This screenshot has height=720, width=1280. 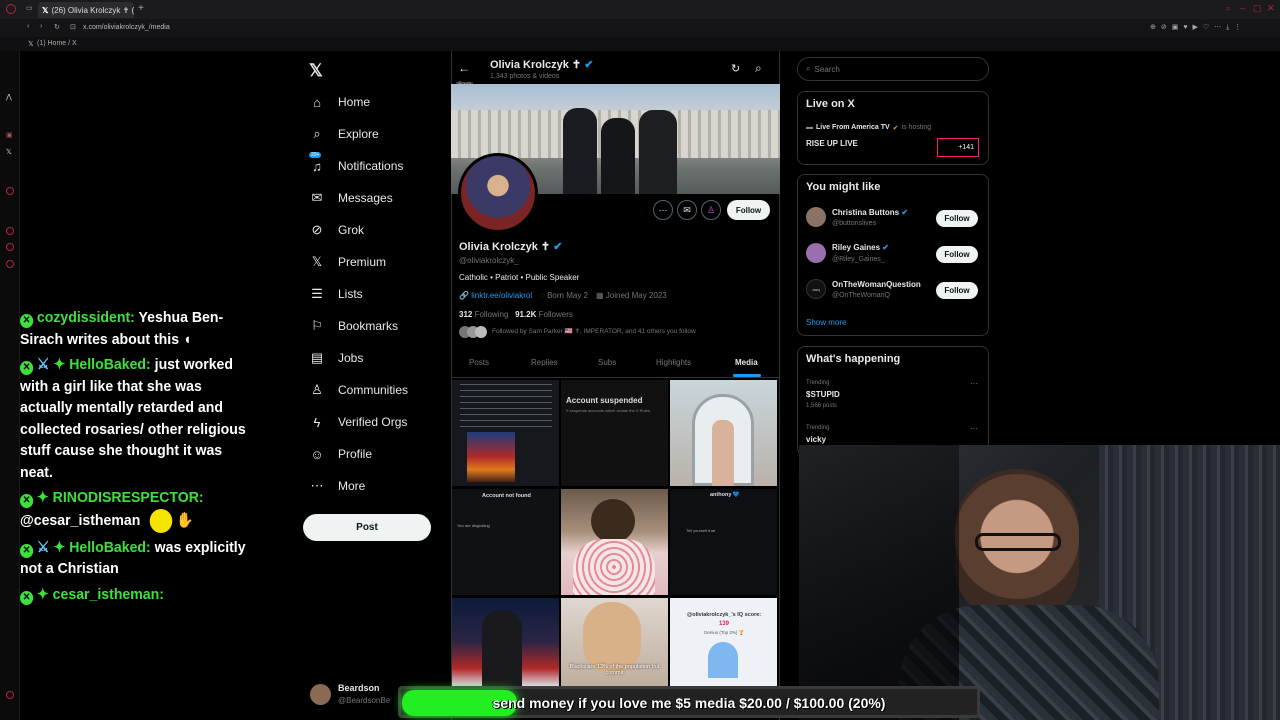 What do you see at coordinates (358, 422) in the screenshot?
I see `nav-verified-orgs: ϟ Verified Orgs` at bounding box center [358, 422].